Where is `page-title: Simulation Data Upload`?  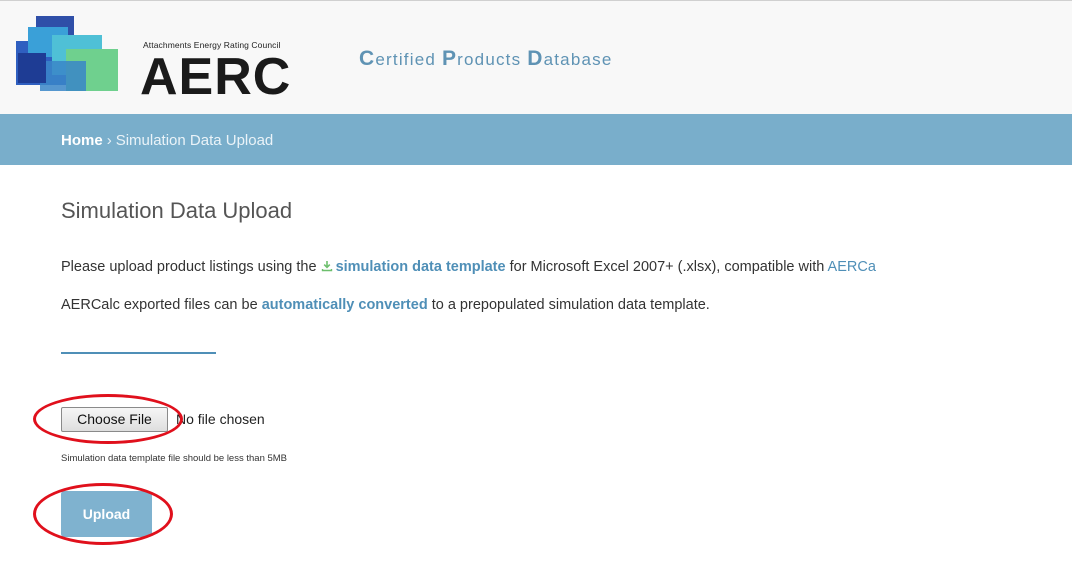
page-title: Simulation Data Upload is located at coordinates (177, 210).